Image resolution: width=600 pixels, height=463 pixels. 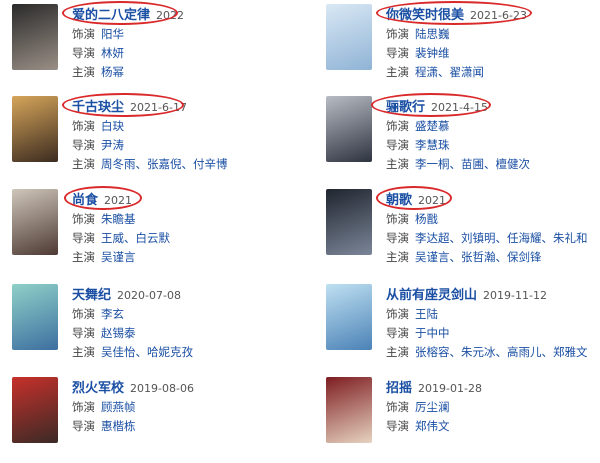 What do you see at coordinates (170, 15) in the screenshot?
I see `drama-date: 2022` at bounding box center [170, 15].